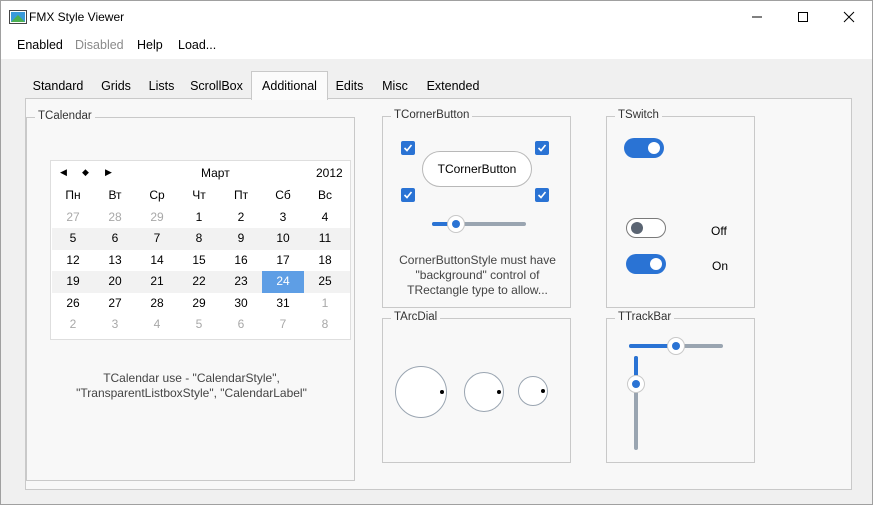 The width and height of the screenshot is (873, 505). I want to click on calendar-day: 9, so click(241, 239).